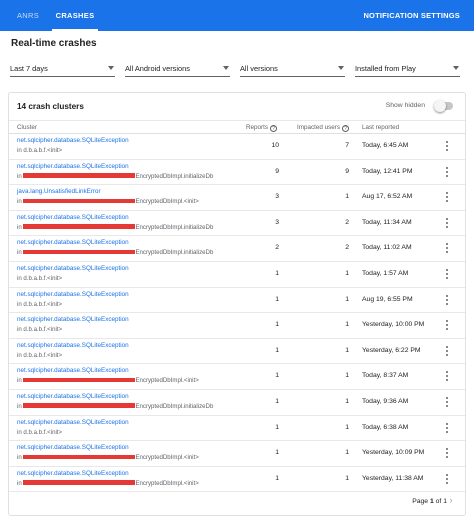 The width and height of the screenshot is (474, 525). What do you see at coordinates (167, 458) in the screenshot?
I see `crash-location-suffix: EncryptedDbImpl.<init>` at bounding box center [167, 458].